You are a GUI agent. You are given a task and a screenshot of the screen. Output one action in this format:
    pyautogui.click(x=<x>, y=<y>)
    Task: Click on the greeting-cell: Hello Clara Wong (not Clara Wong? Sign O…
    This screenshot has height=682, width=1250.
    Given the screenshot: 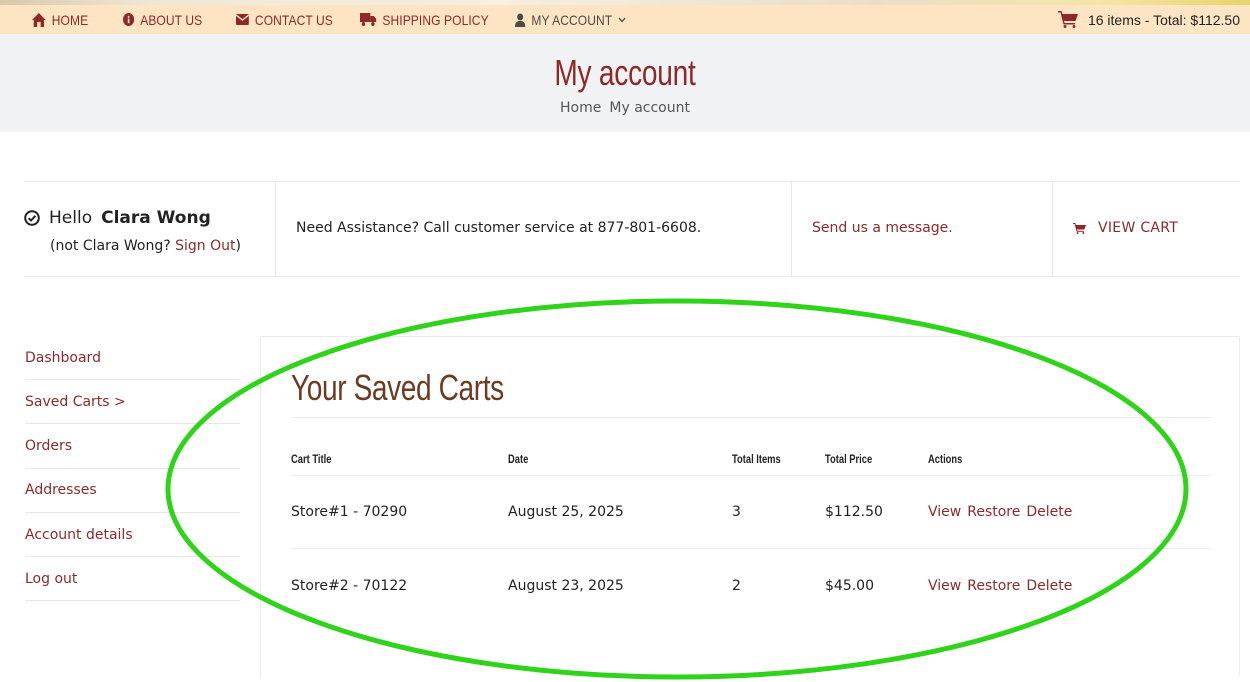 What is the action you would take?
    pyautogui.click(x=149, y=229)
    